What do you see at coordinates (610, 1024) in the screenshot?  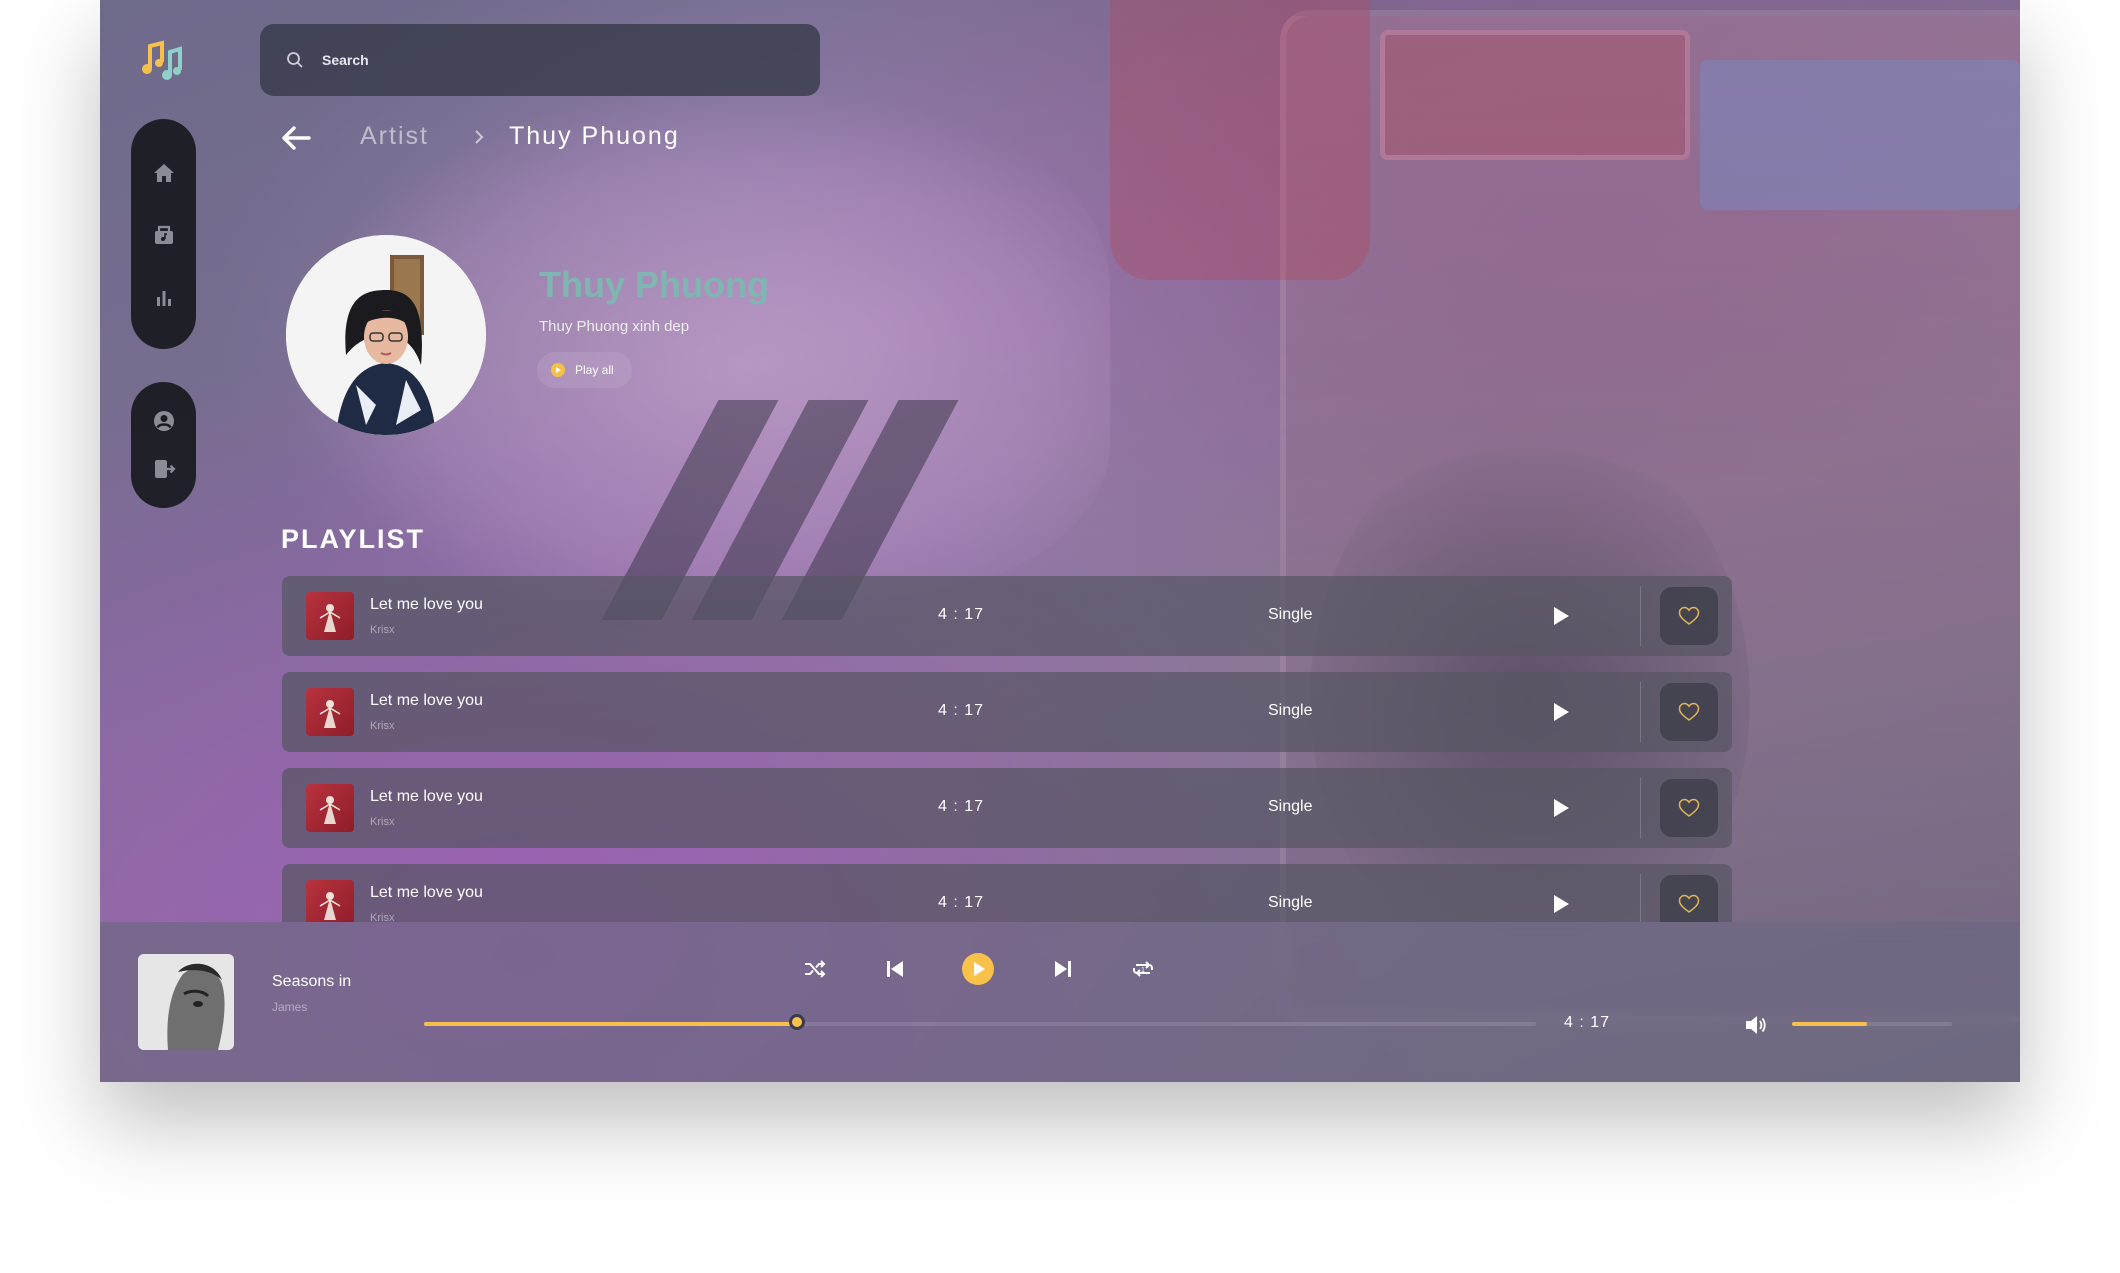 I see `seek-bar-fill` at bounding box center [610, 1024].